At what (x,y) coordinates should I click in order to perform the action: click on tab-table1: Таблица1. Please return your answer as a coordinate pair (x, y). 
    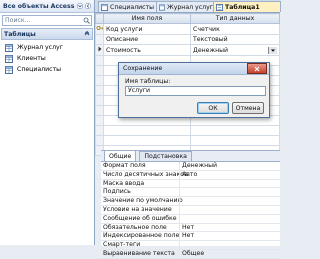
    Looking at the image, I should click on (247, 6).